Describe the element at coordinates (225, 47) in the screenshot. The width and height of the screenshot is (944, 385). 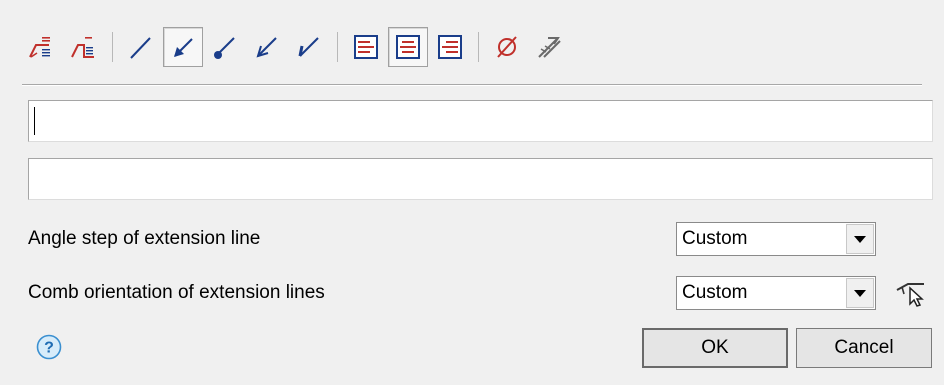
I see `leader-dot-icon` at that location.